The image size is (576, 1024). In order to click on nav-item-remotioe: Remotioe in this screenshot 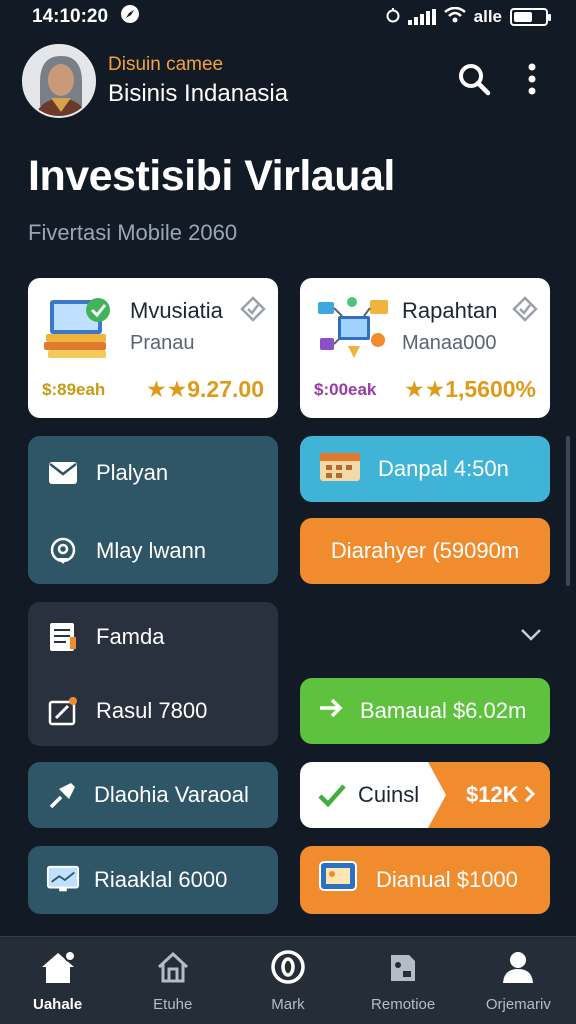, I will do `click(403, 981)`.